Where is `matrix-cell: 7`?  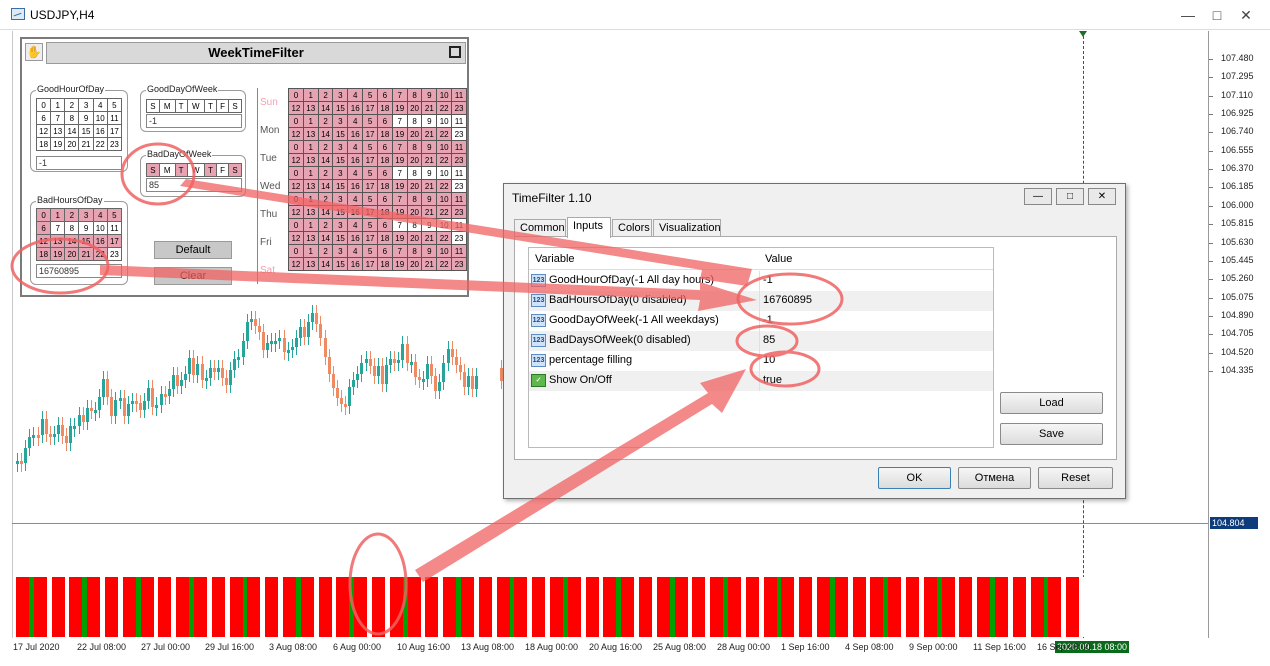 matrix-cell: 7 is located at coordinates (399, 95).